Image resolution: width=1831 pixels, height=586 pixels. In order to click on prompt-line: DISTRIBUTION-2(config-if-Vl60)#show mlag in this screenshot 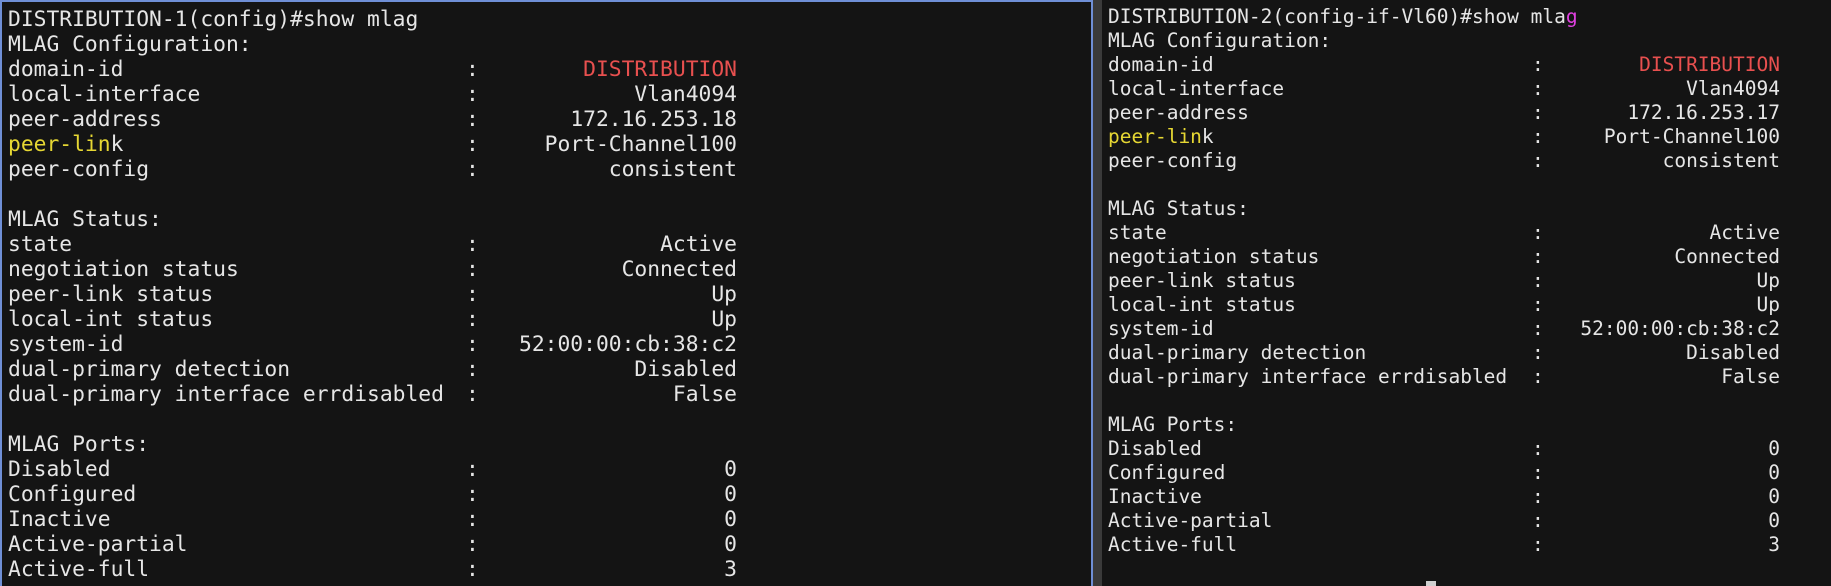, I will do `click(1343, 17)`.